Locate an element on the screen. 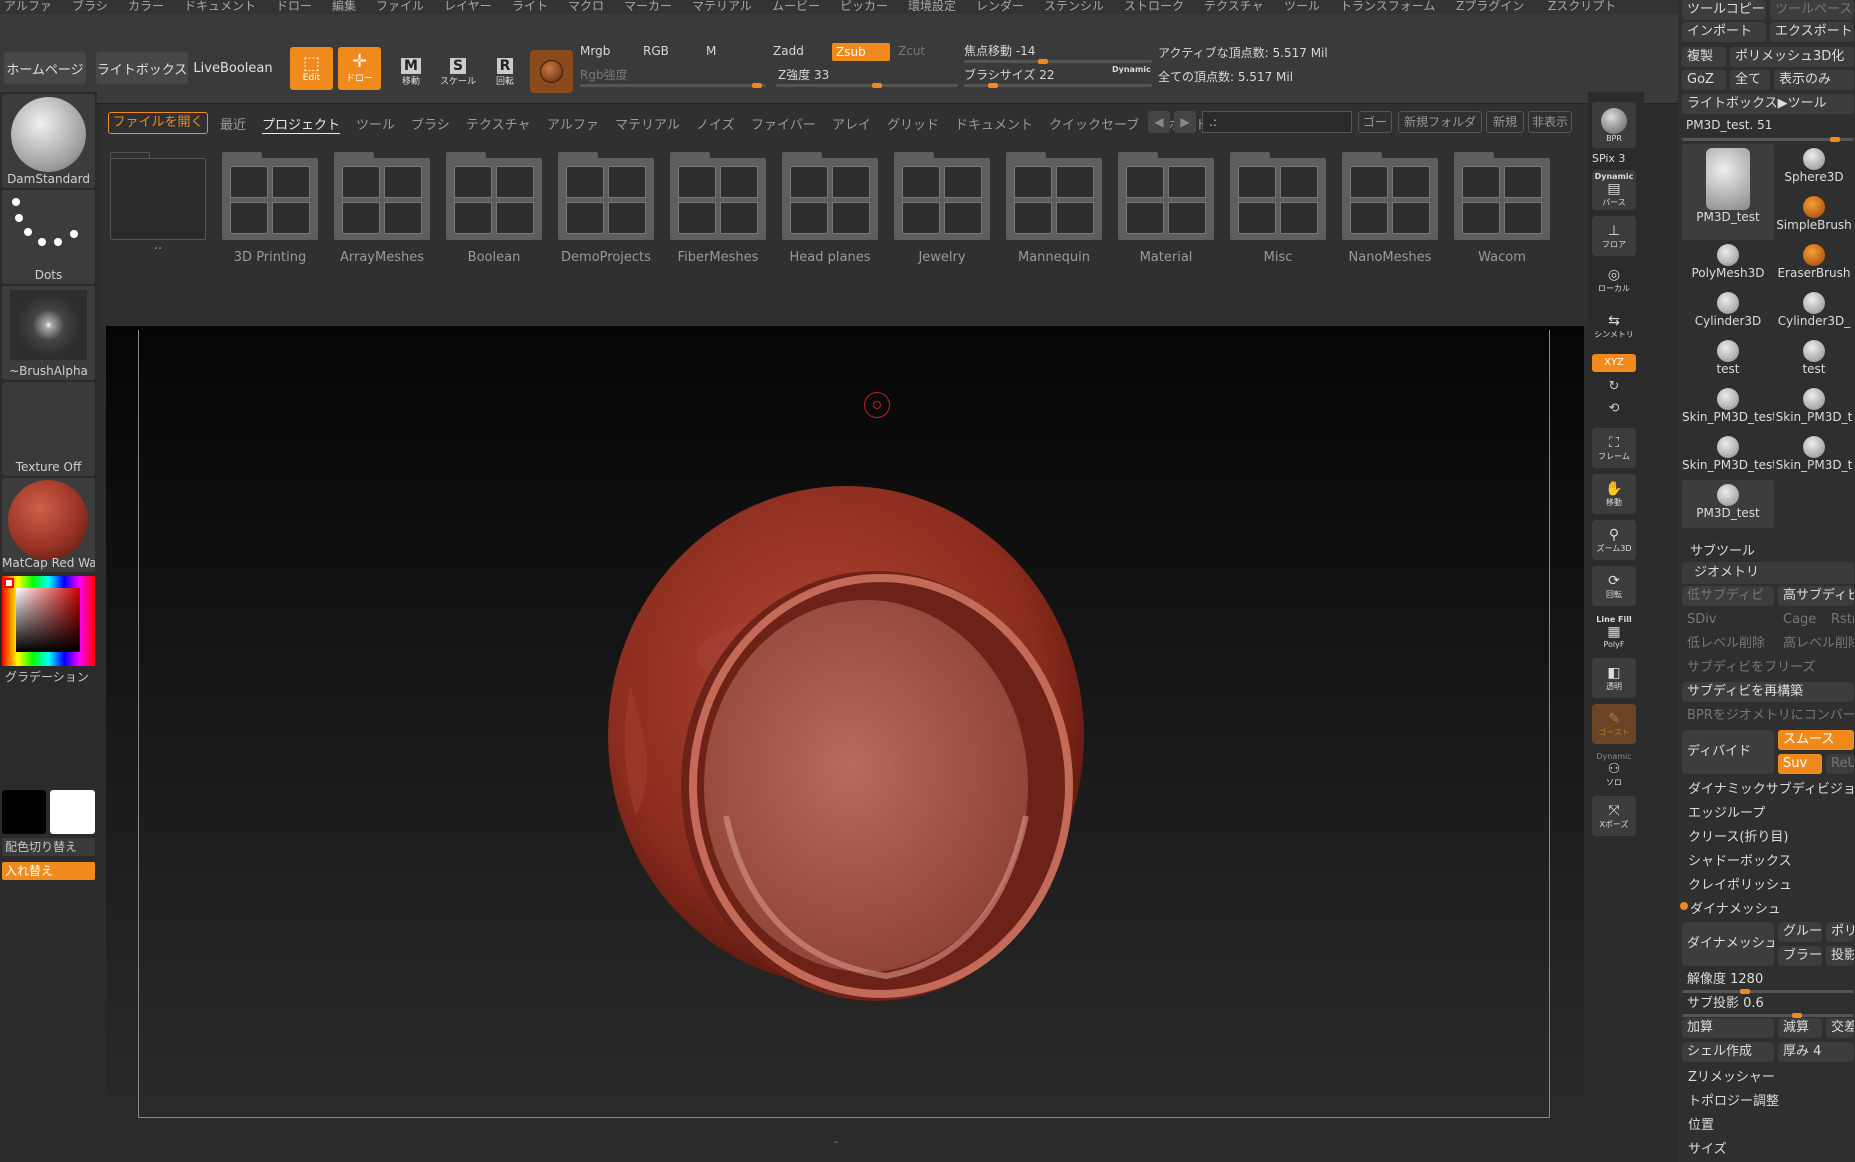 The image size is (1855, 1162). bpr-to-geo-button: BPRをジオメトリにコンバート is located at coordinates (1768, 716).